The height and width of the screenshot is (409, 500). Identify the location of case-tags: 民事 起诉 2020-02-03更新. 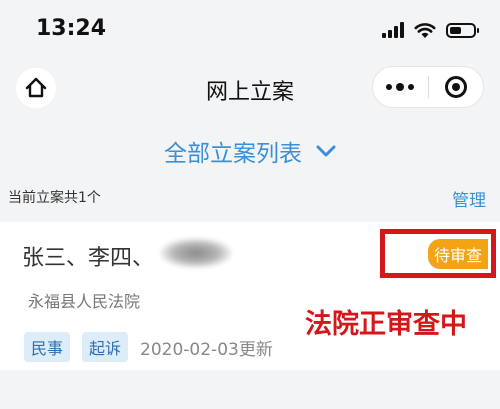
(148, 347).